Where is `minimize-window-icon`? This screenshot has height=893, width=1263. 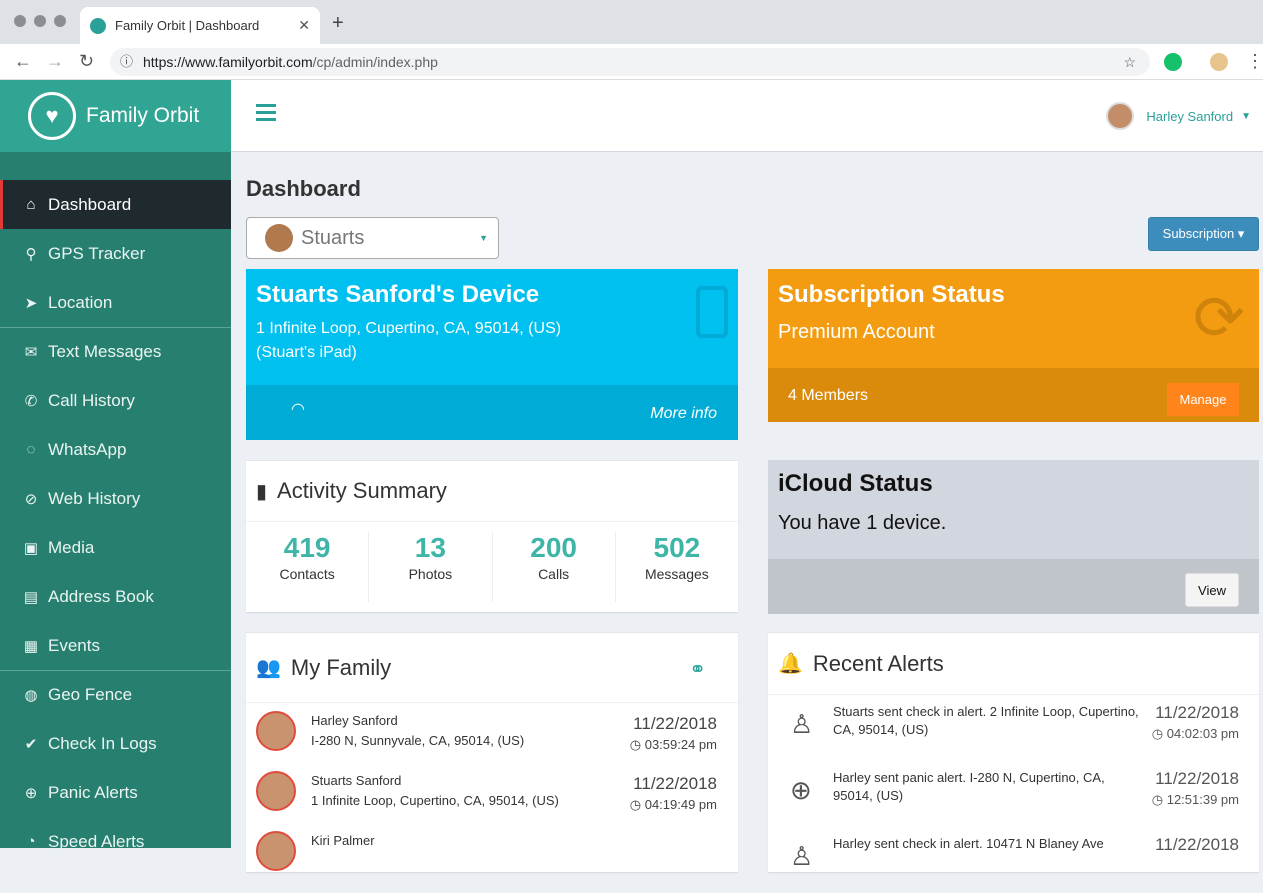 minimize-window-icon is located at coordinates (40, 21).